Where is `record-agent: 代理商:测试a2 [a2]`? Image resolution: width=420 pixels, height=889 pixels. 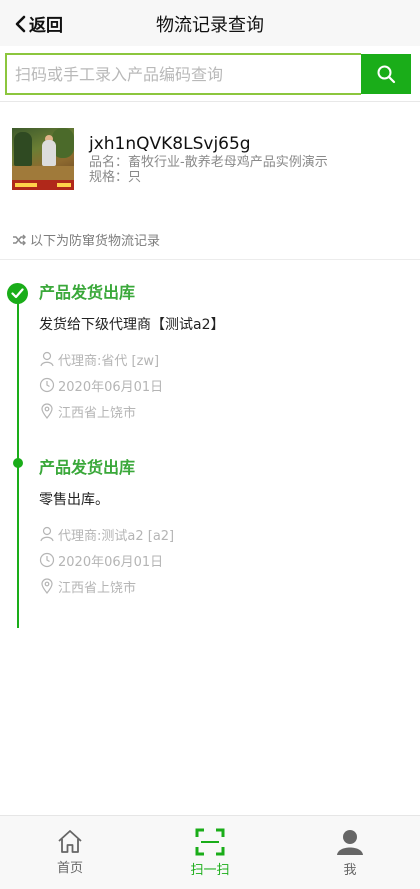
record-agent: 代理商:测试a2 [a2] is located at coordinates (106, 534).